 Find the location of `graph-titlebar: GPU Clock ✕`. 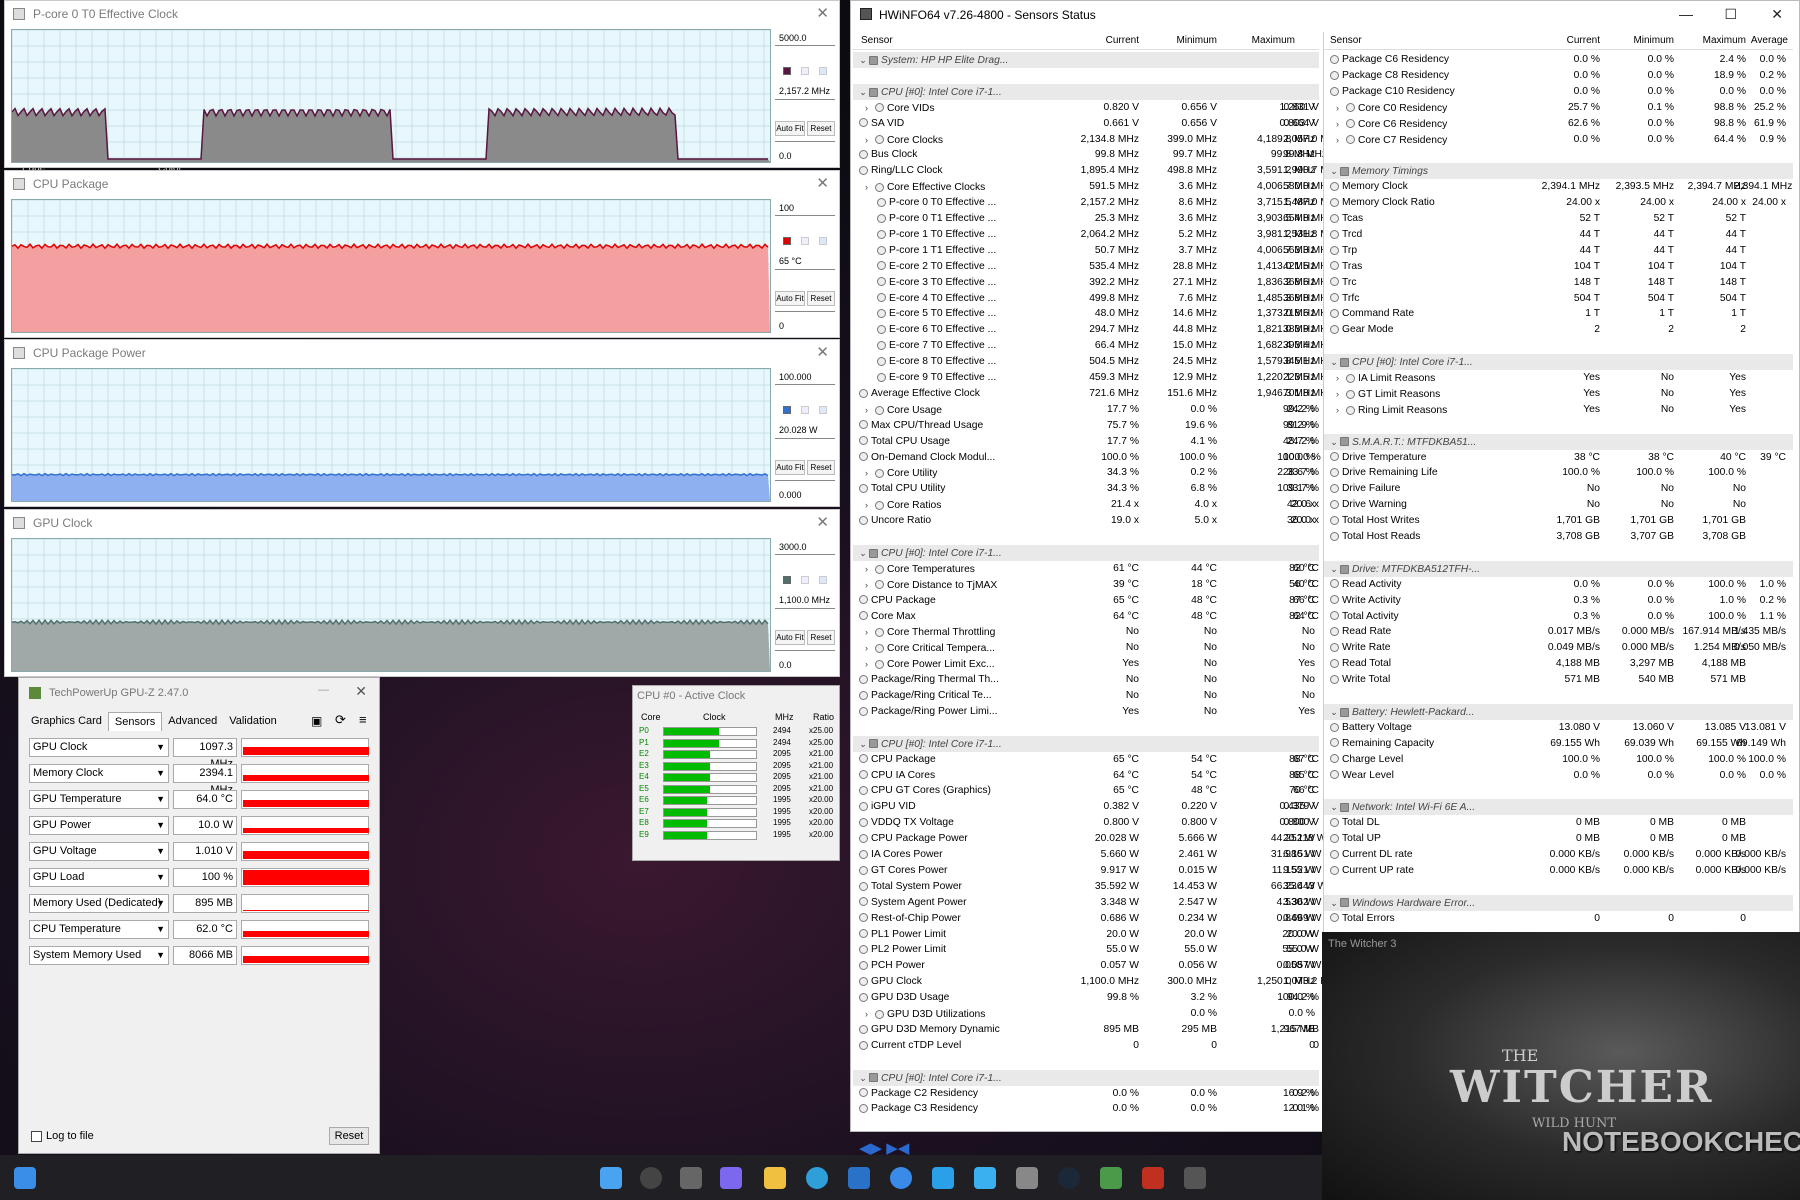

graph-titlebar: GPU Clock ✕ is located at coordinates (422, 523).